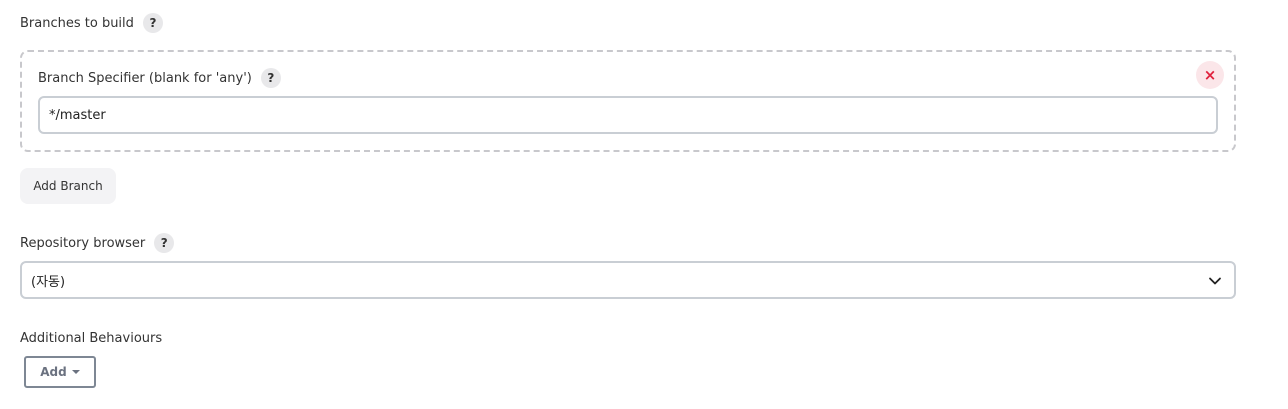 The width and height of the screenshot is (1288, 409). I want to click on add-behaviour-label: Add, so click(53, 372).